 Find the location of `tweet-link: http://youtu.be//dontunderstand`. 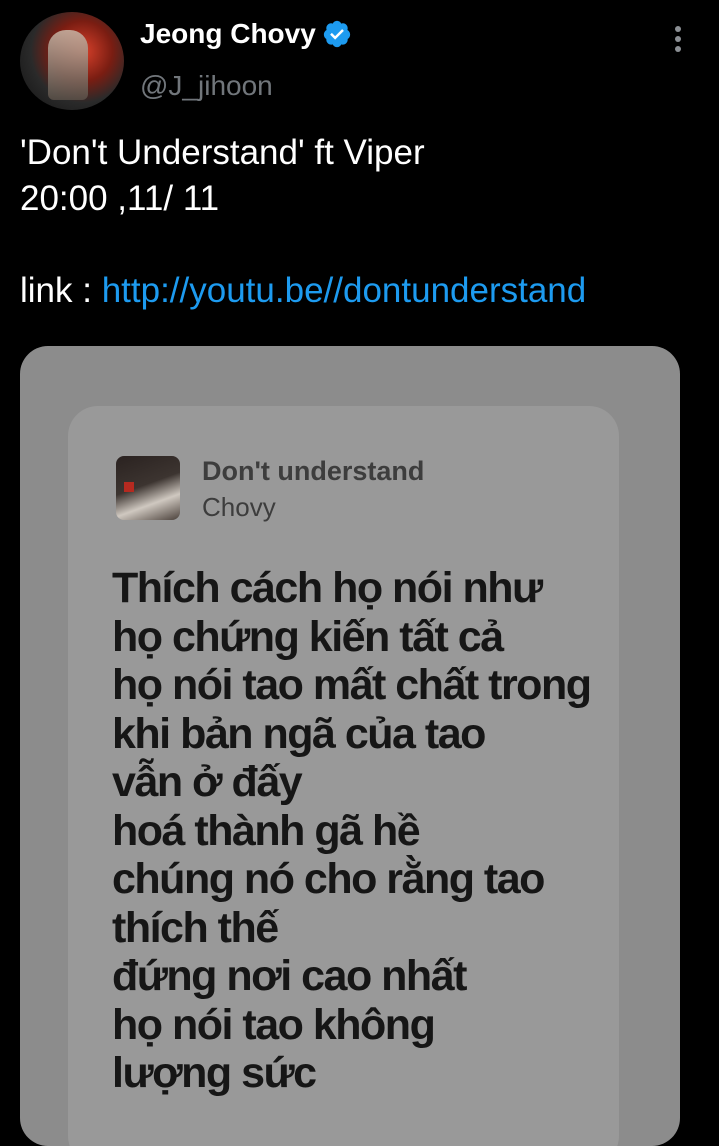

tweet-link: http://youtu.be//dontunderstand is located at coordinates (344, 290).